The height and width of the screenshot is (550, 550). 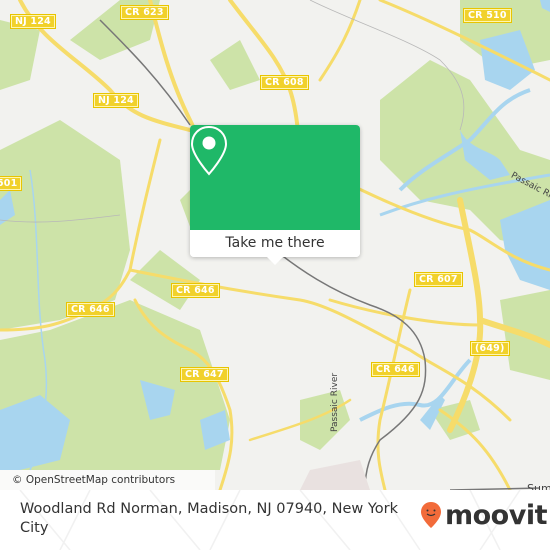 What do you see at coordinates (275, 177) in the screenshot?
I see `popup-header` at bounding box center [275, 177].